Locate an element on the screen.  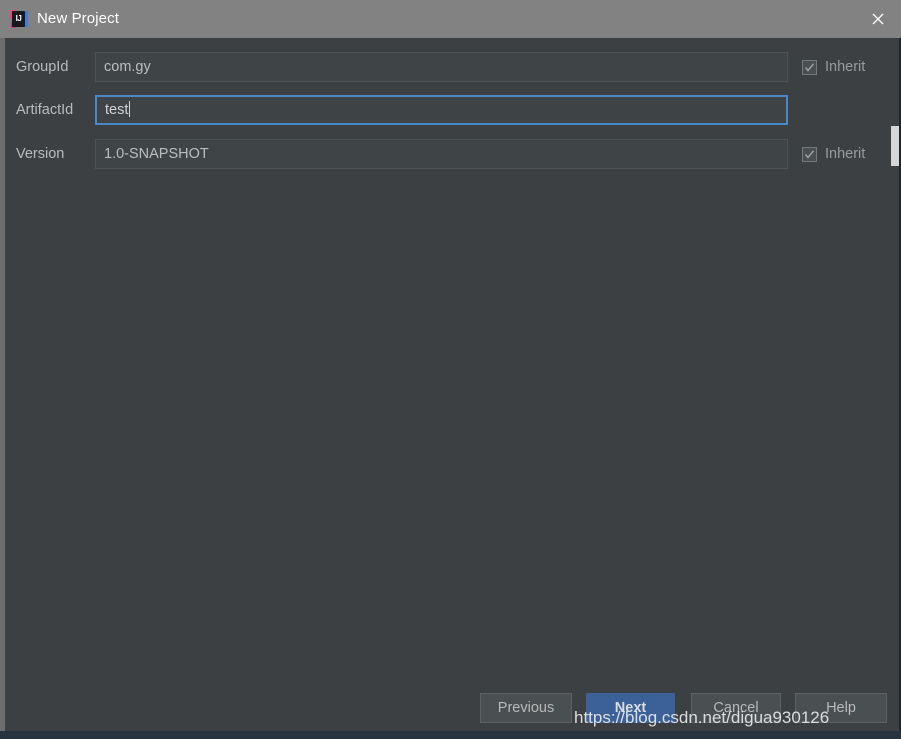
groupid-inherit-checkbox is located at coordinates (809, 67).